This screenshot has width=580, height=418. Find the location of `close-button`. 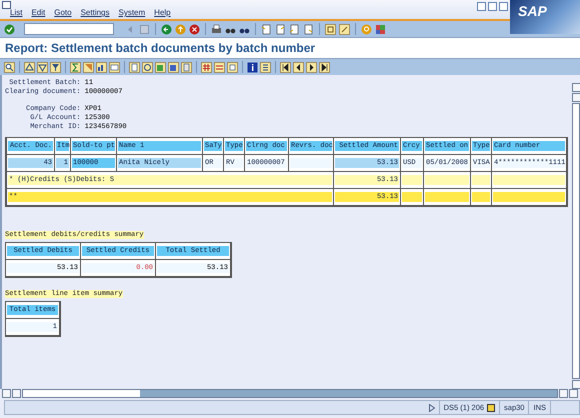

close-button is located at coordinates (503, 6).